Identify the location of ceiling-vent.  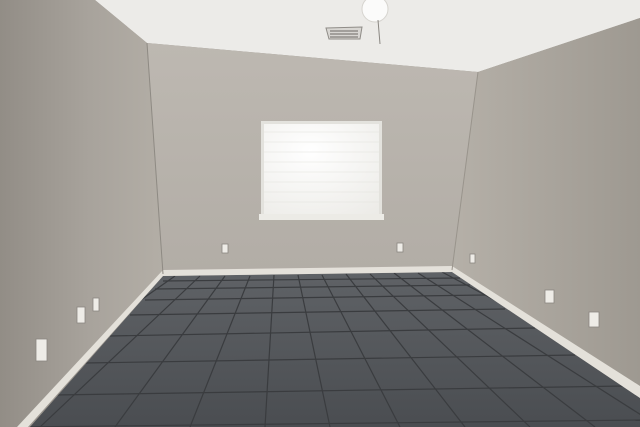
(344, 33).